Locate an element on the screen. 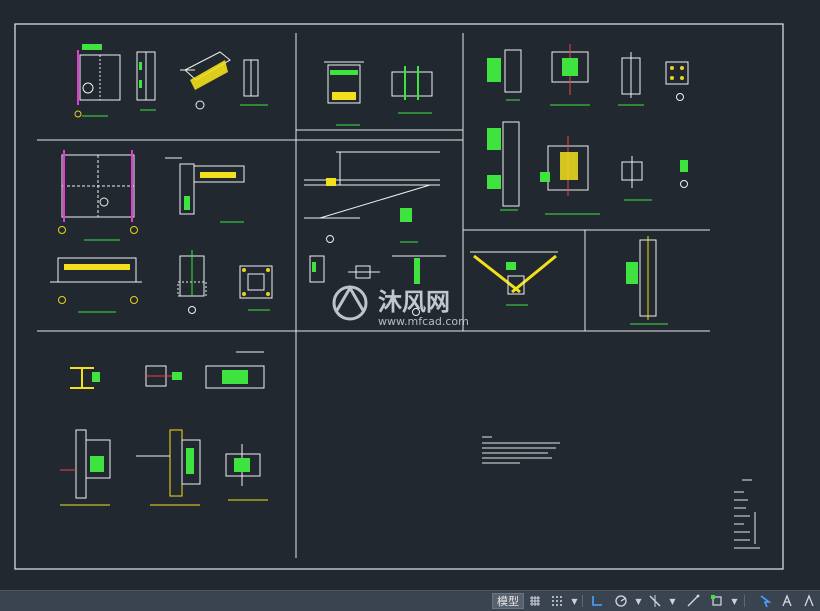 This screenshot has width=820, height=611. annotation-scale-icon is located at coordinates (787, 601).